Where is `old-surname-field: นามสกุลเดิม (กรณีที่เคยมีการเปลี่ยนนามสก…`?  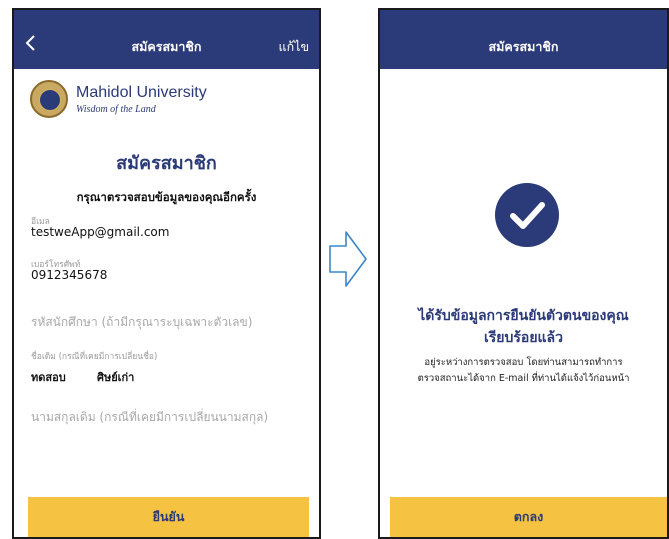
old-surname-field: นามสกุลเดิม (กรณีที่เคยมีการเปลี่ยนนามสก… is located at coordinates (149, 417).